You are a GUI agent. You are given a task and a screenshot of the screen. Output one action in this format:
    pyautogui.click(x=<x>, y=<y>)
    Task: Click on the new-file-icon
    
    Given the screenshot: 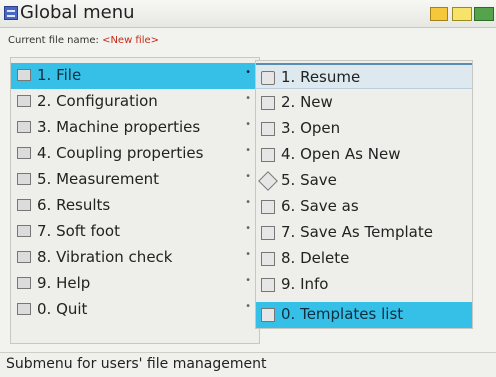 What is the action you would take?
    pyautogui.click(x=268, y=103)
    